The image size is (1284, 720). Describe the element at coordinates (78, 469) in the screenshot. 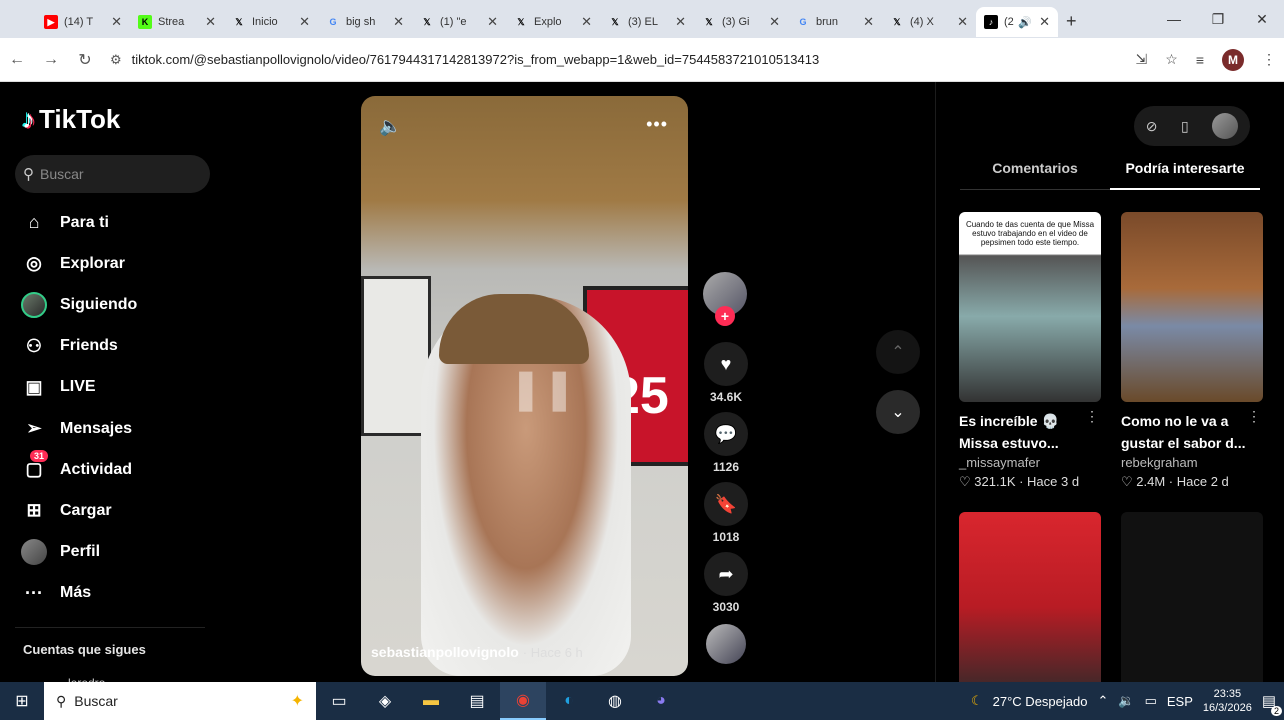

I see `sidebar-item-actividad: ▢ 31 Actividad` at that location.